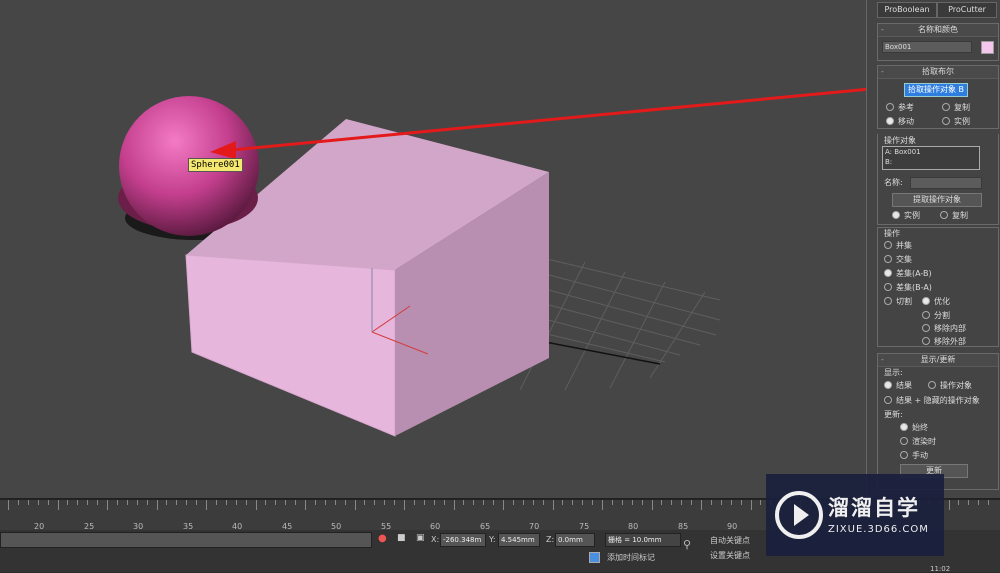 Image resolution: width=1000 pixels, height=573 pixels. I want to click on radio-move: 移动, so click(900, 121).